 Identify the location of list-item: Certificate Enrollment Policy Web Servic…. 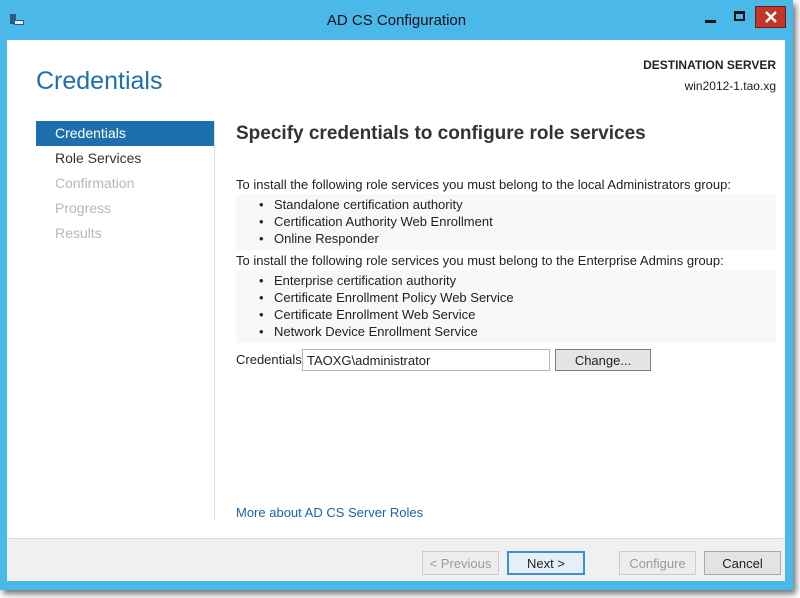
(506, 297).